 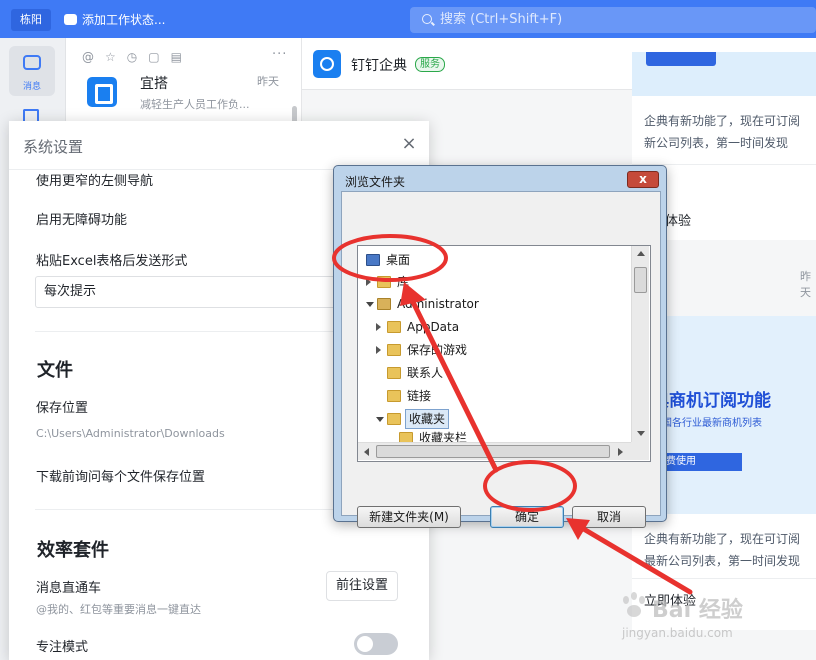 What do you see at coordinates (409, 144) in the screenshot?
I see `close-icon: ×` at bounding box center [409, 144].